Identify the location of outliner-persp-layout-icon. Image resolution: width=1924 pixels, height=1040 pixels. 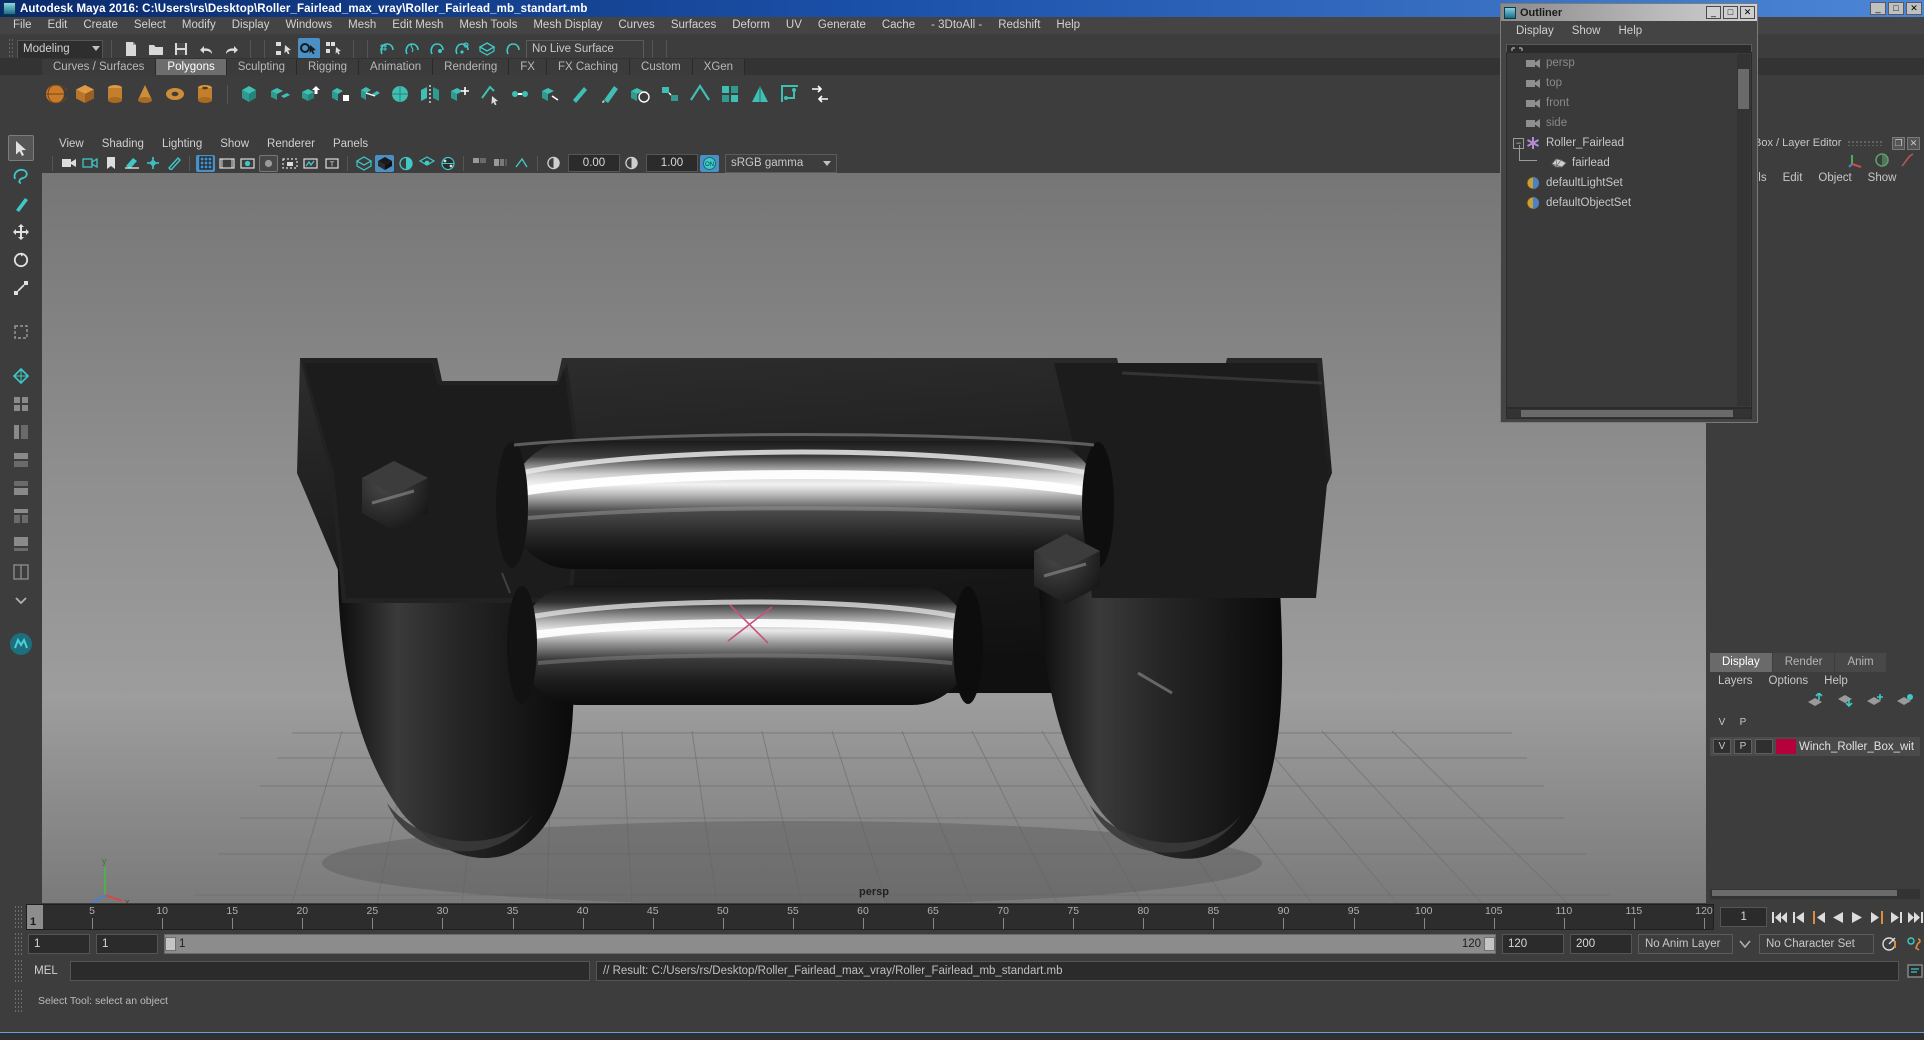
(21, 432).